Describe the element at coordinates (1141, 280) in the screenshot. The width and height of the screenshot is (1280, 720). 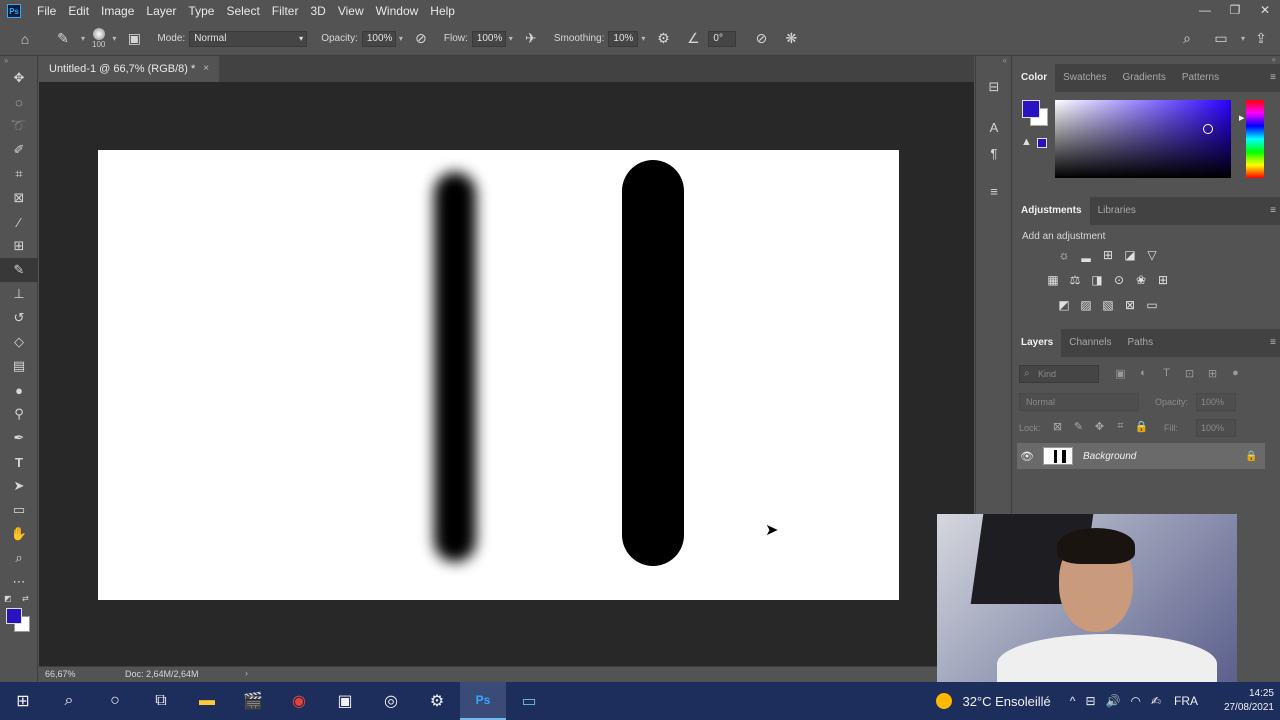
I see `channel-mixer-icon: ❀` at that location.